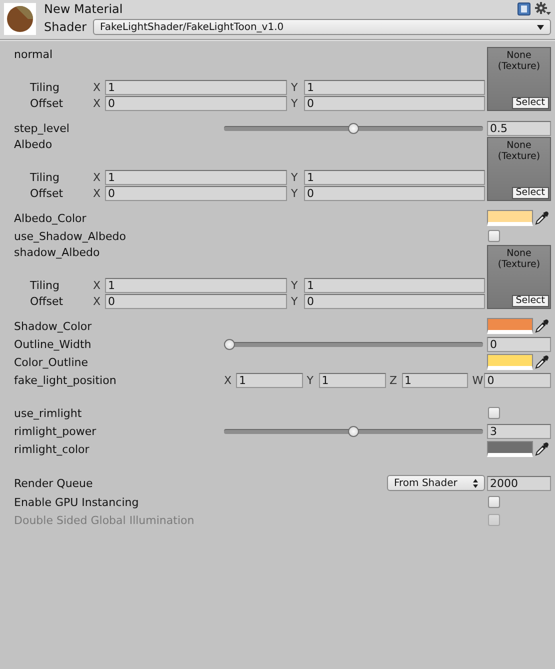 This screenshot has height=669, width=555. Describe the element at coordinates (105, 520) in the screenshot. I see `property-label: Double Sided Global Illumination` at that location.